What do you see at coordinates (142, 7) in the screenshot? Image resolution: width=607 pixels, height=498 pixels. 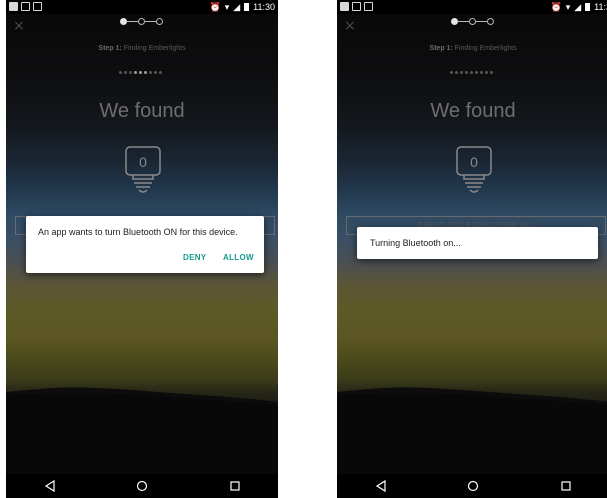 I see `status-bar: ⏰ ▾ ◢ 11:30` at bounding box center [142, 7].